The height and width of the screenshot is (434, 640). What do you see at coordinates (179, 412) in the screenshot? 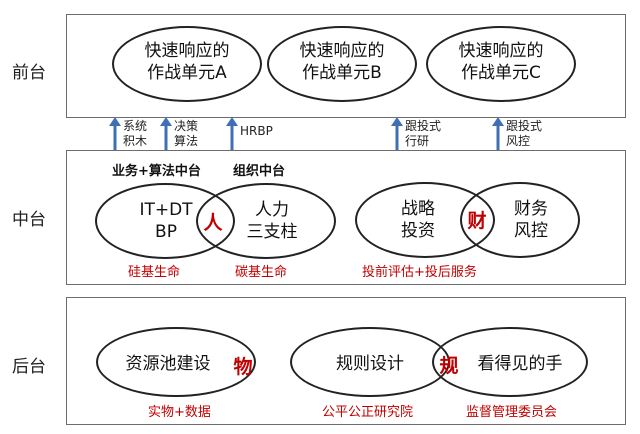
I see `label-material: 实物+数据` at bounding box center [179, 412].